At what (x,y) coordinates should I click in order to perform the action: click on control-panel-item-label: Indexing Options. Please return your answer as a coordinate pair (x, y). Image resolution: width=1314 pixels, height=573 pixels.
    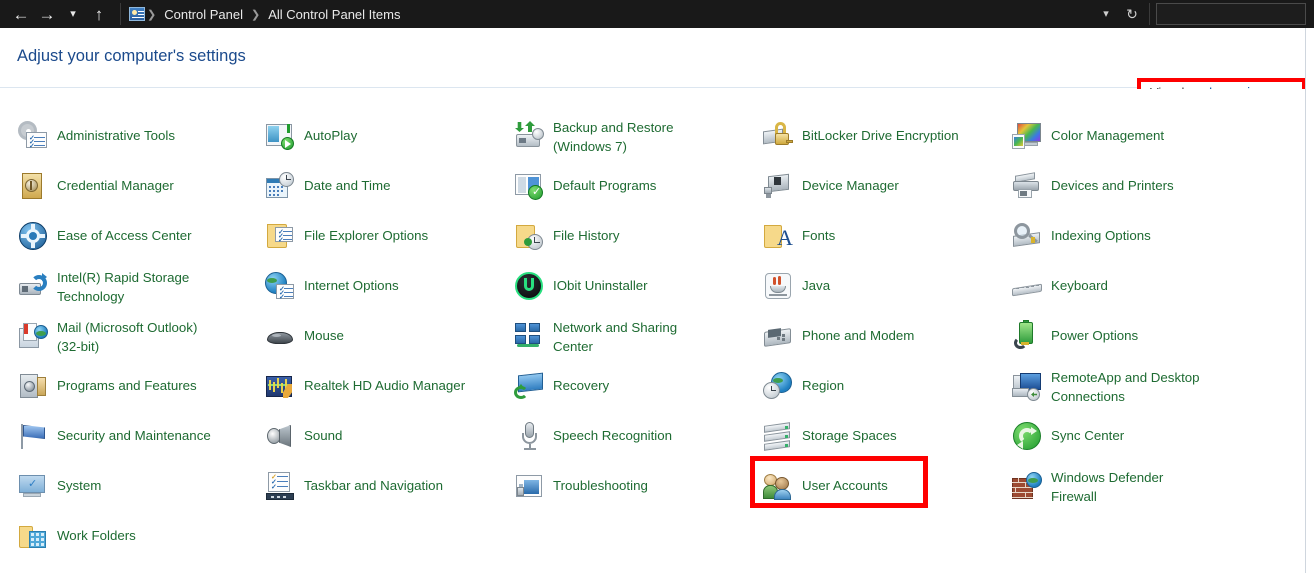
    Looking at the image, I should click on (1101, 231).